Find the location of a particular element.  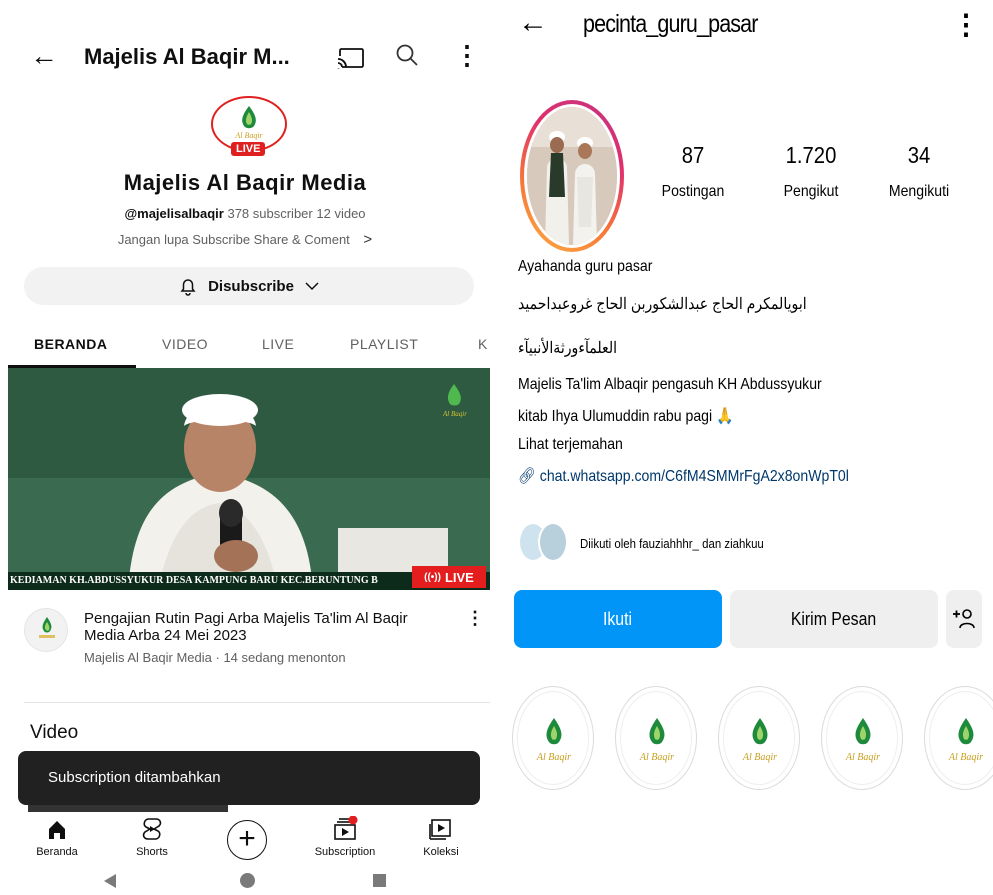

followers-count: 1.720 is located at coordinates (811, 155).